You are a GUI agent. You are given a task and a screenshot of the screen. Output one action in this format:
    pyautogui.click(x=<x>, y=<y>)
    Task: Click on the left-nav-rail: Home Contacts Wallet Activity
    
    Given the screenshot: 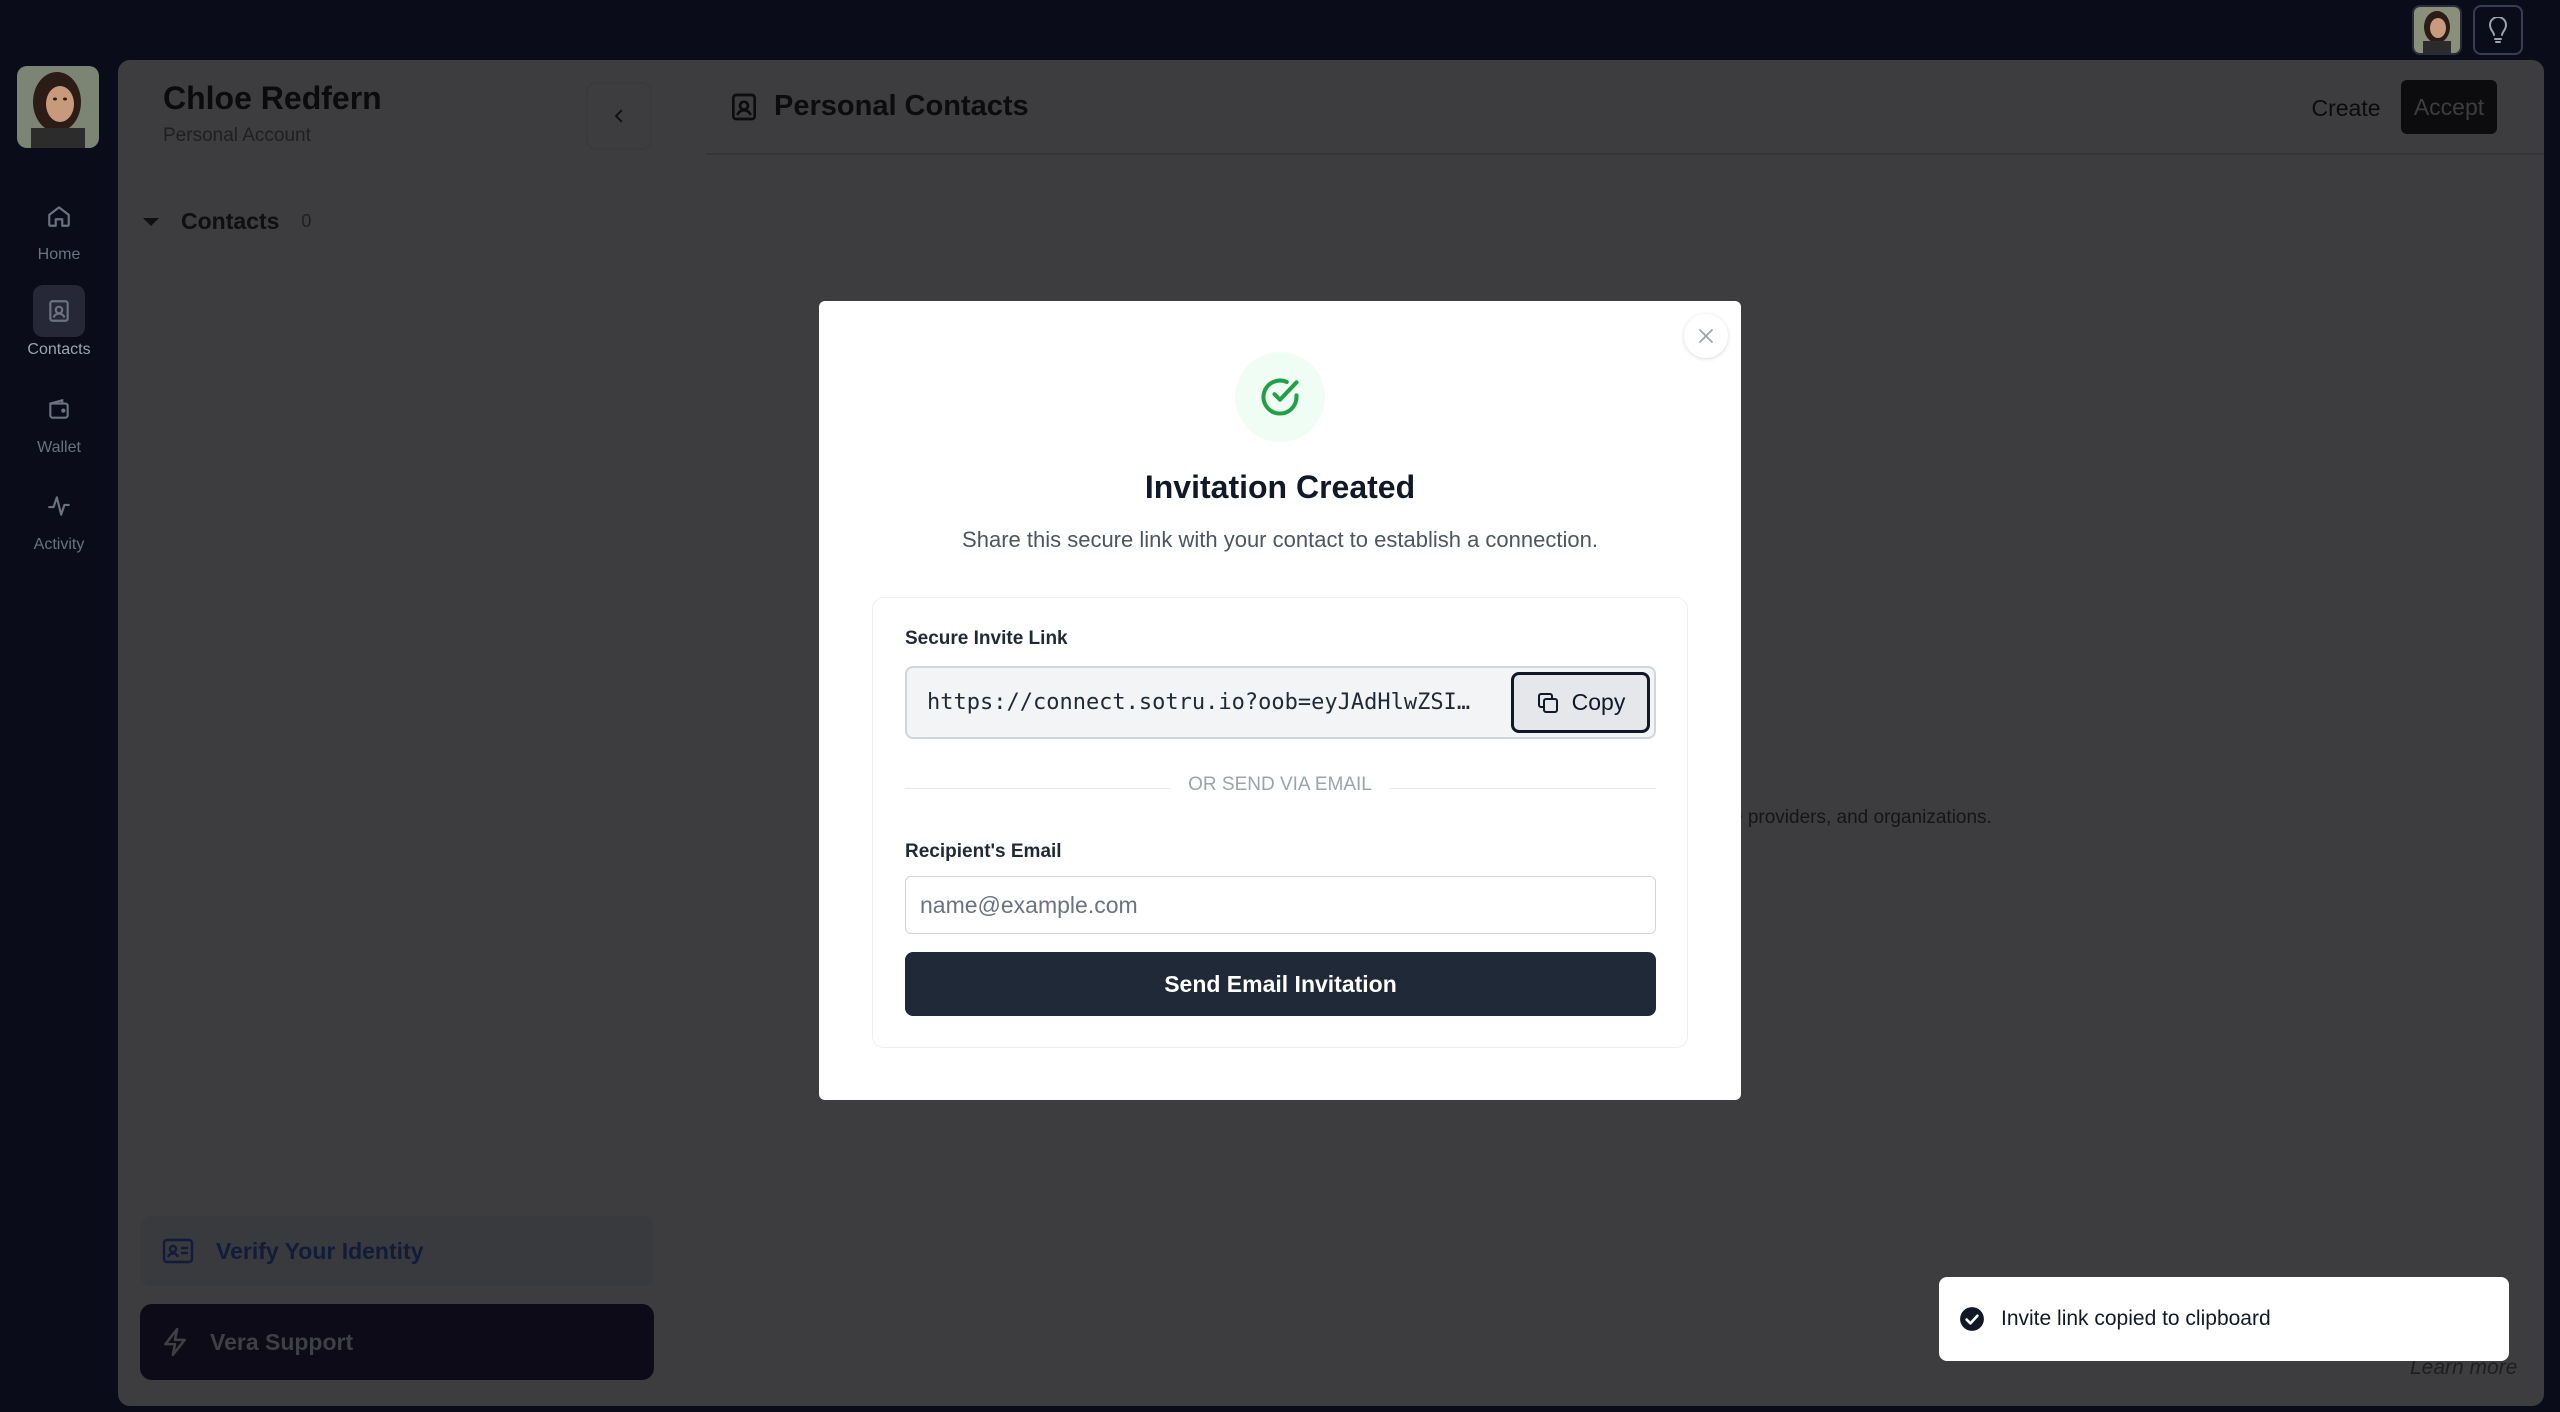 What is the action you would take?
    pyautogui.click(x=59, y=736)
    